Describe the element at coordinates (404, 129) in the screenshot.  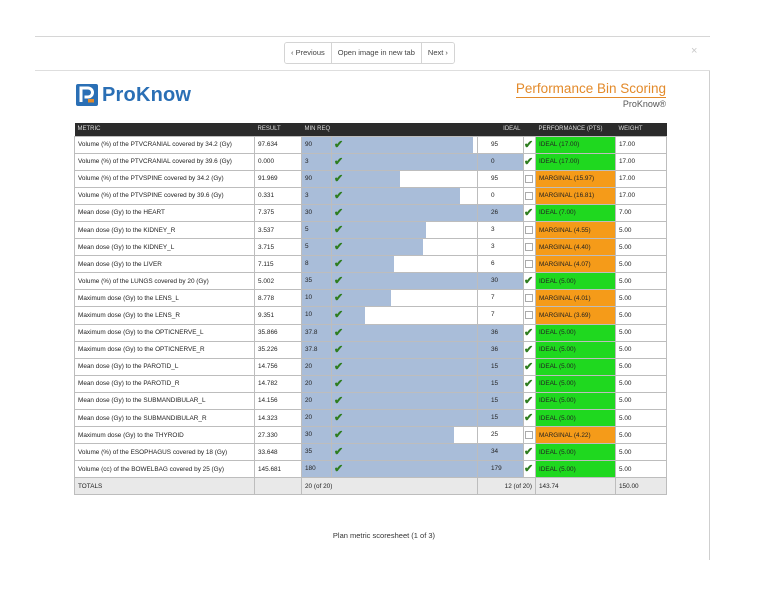
I see `header-spacer` at that location.